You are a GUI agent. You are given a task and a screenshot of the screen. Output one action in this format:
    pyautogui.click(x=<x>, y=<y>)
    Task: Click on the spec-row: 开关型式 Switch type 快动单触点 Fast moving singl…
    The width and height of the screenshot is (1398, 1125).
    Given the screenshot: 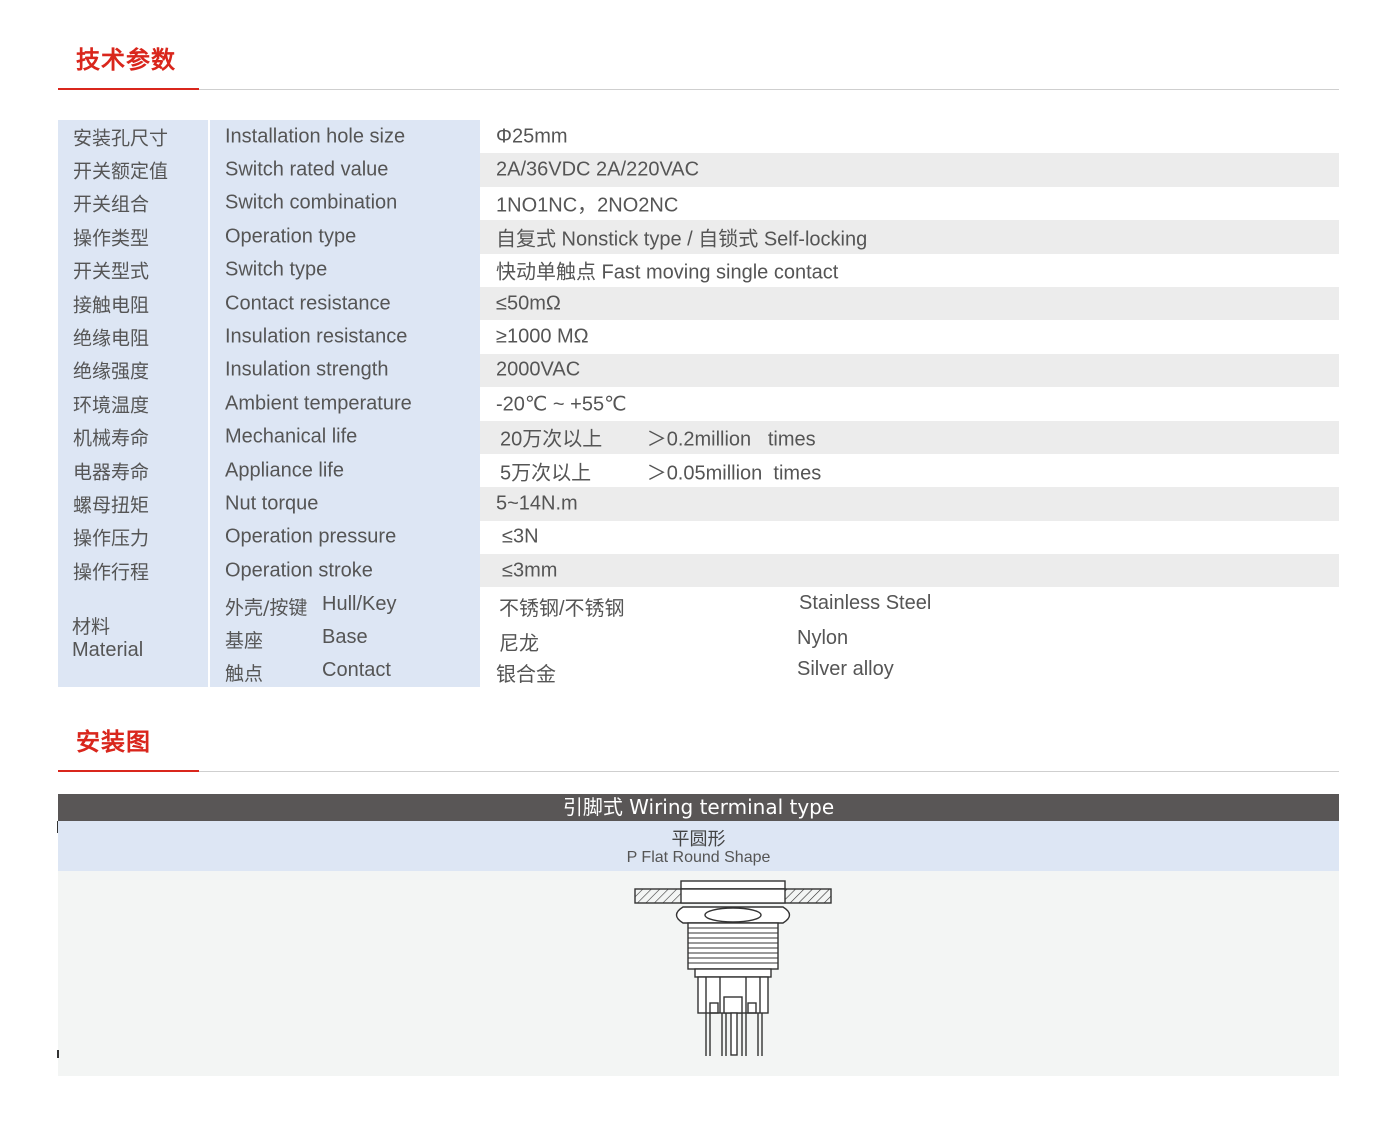 What is the action you would take?
    pyautogui.click(x=698, y=270)
    